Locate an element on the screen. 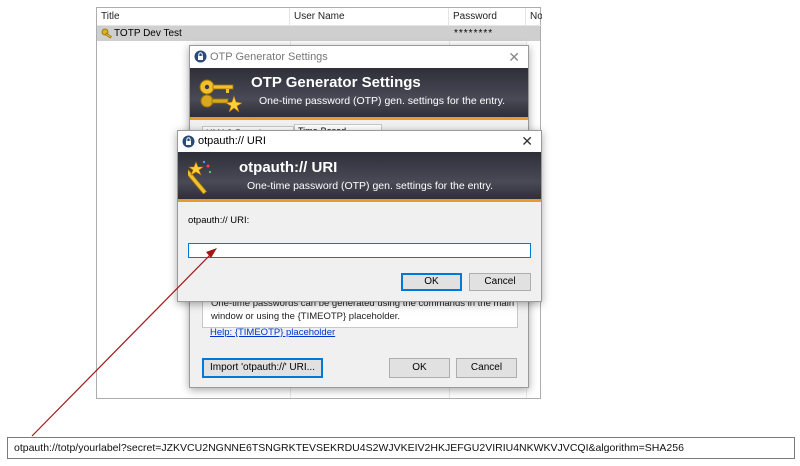  annotation-arrow is located at coordinates (124, 342).